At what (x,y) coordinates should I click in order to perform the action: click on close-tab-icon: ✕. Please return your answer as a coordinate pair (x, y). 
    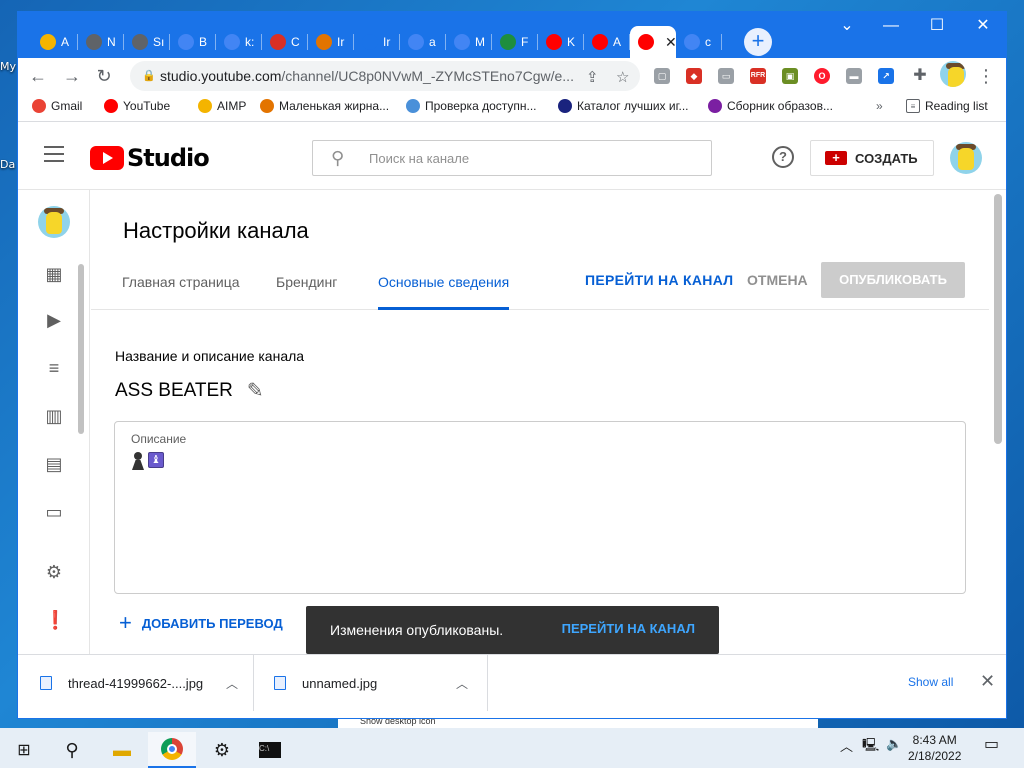
    Looking at the image, I should click on (670, 42).